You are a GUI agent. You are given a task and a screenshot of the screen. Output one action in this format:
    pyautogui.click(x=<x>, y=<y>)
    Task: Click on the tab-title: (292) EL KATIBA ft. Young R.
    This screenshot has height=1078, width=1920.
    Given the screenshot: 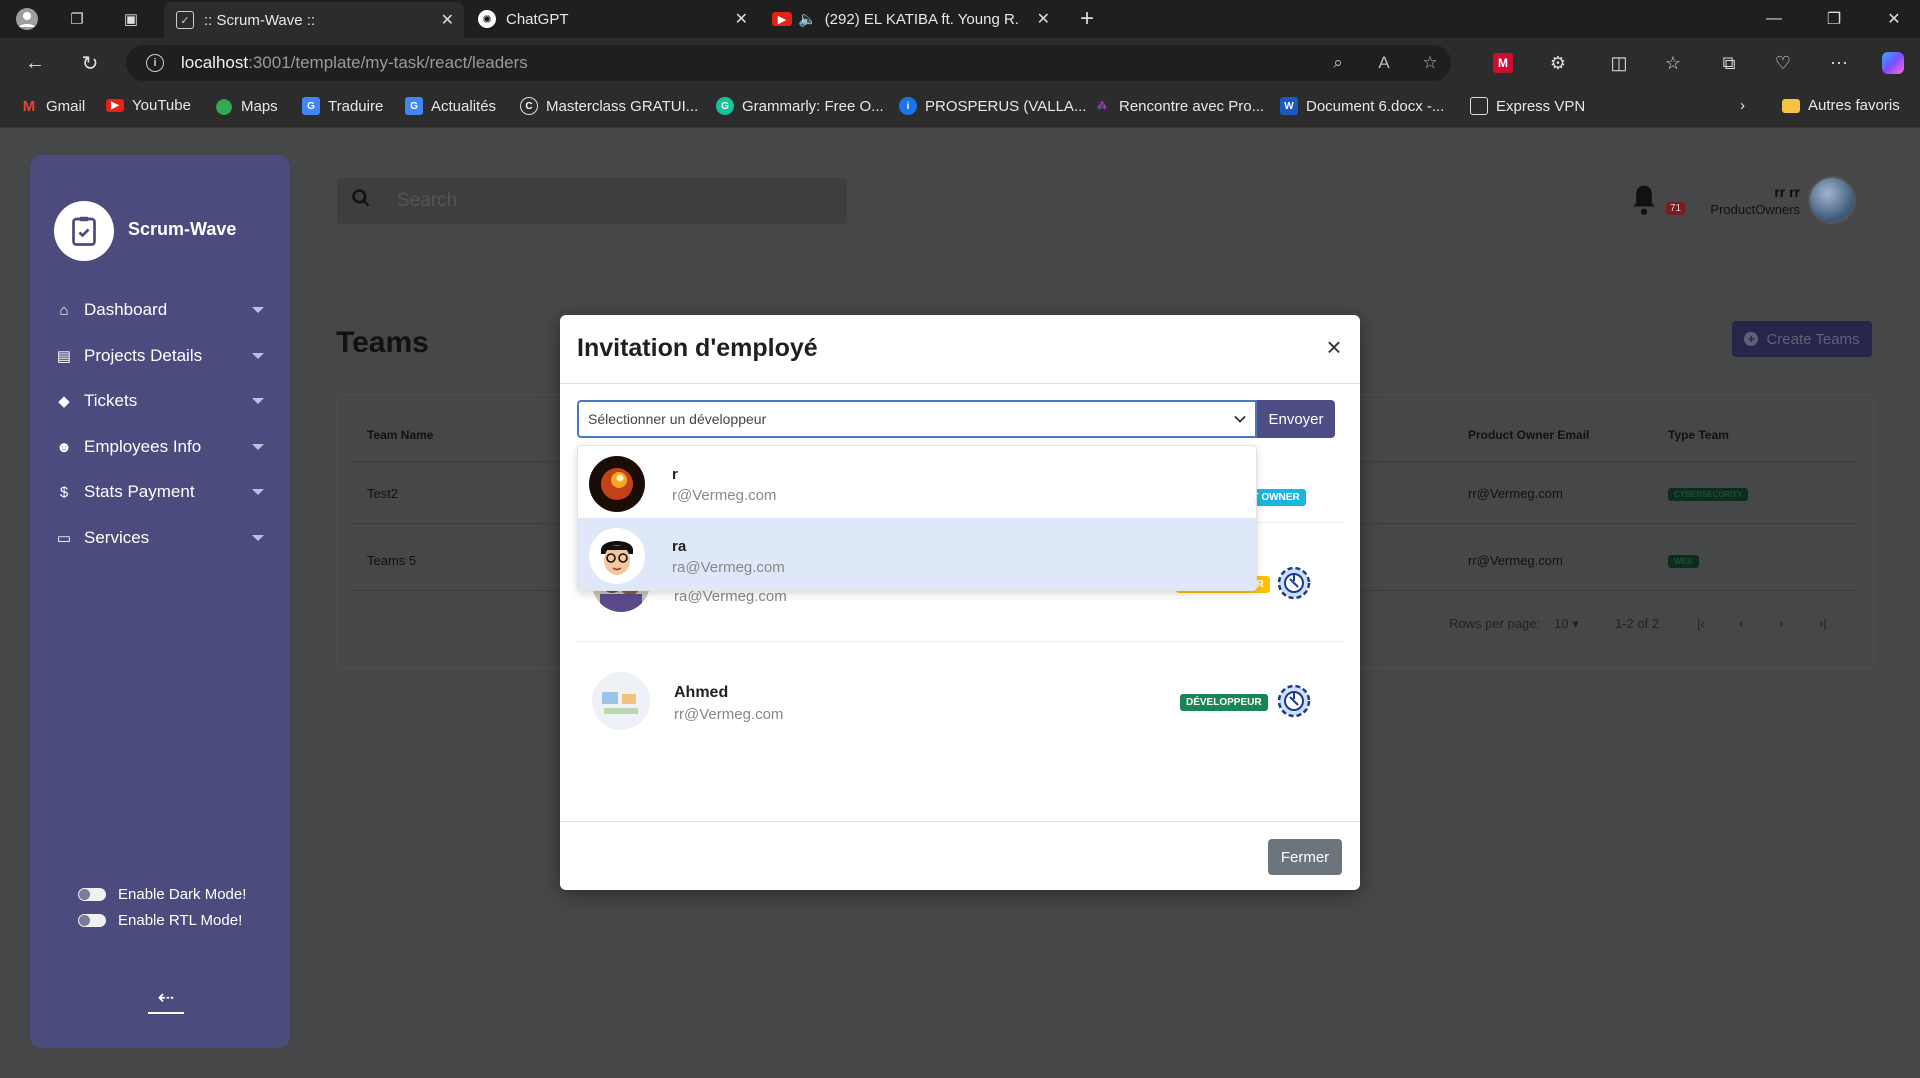 What is the action you would take?
    pyautogui.click(x=921, y=19)
    